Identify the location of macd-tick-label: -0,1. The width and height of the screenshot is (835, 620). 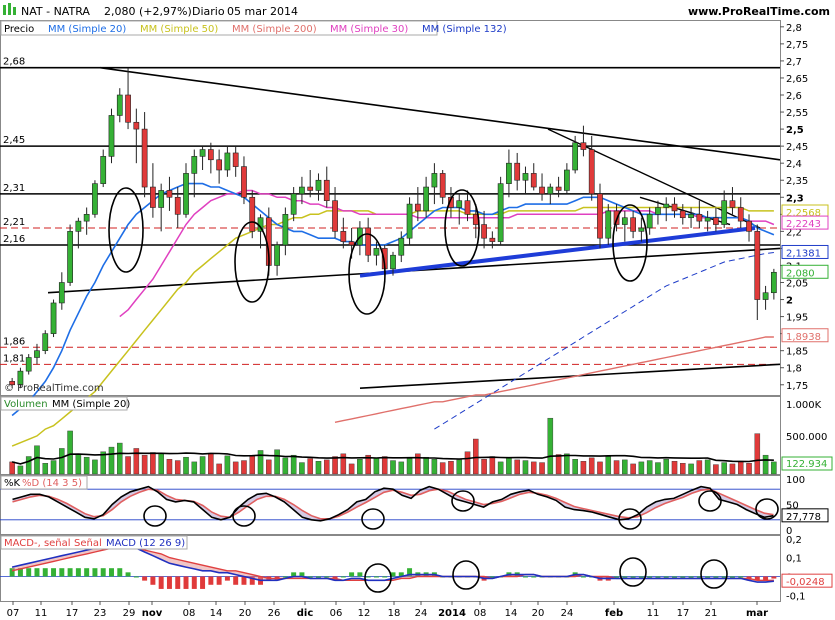
(796, 596).